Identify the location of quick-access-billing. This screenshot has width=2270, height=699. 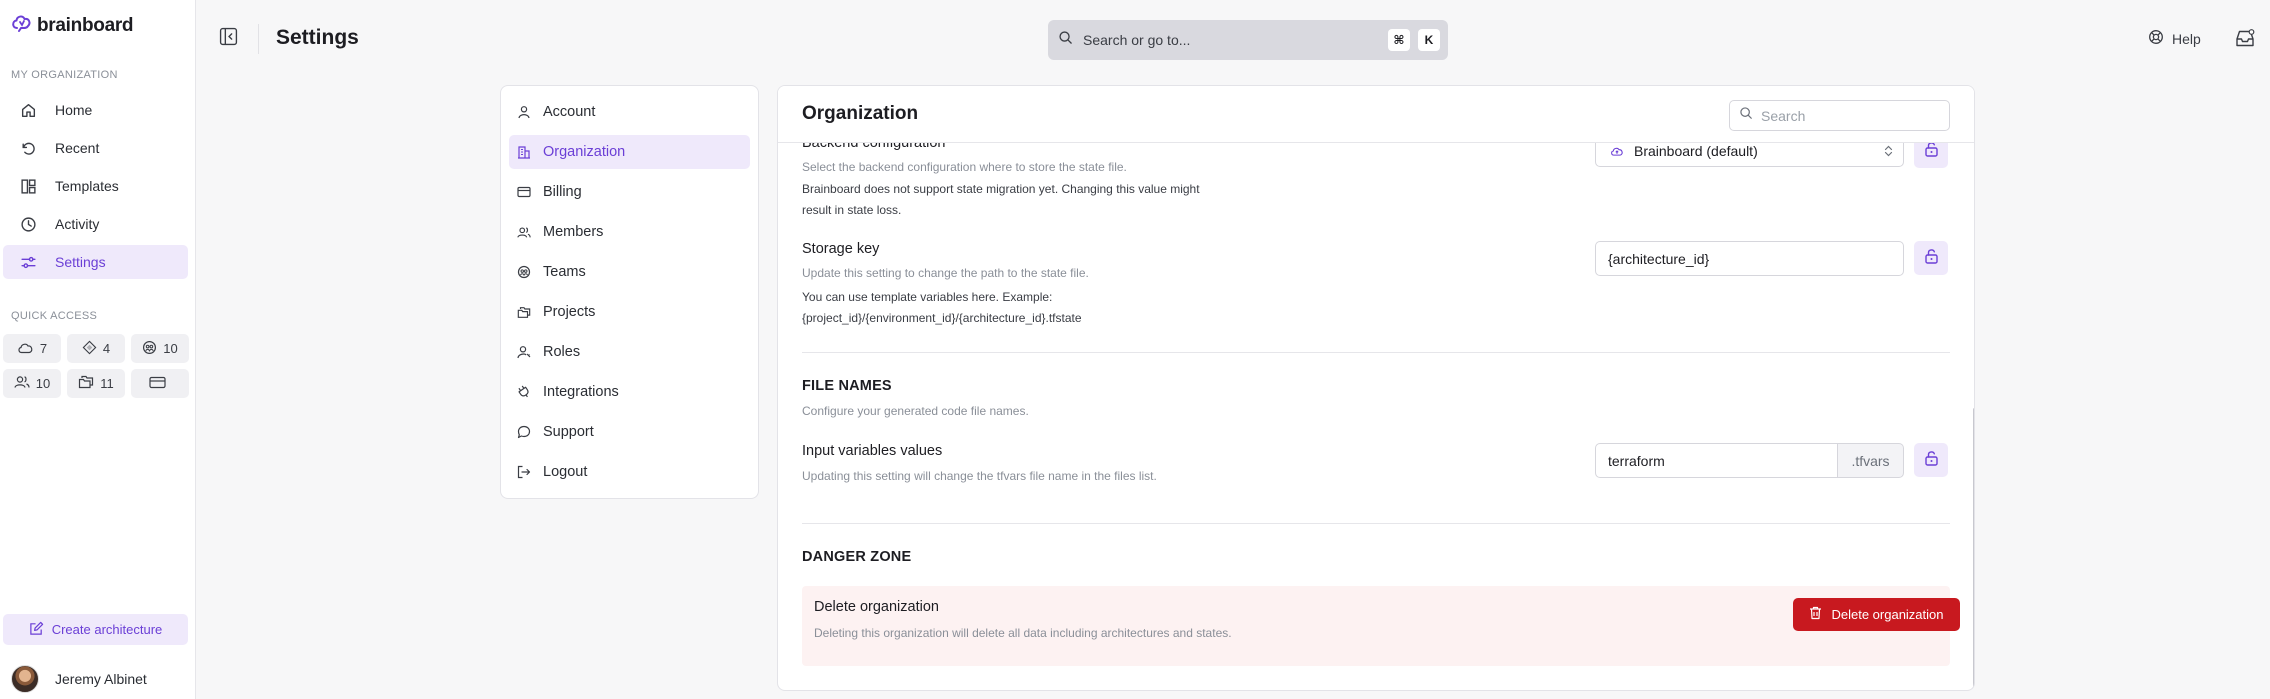
(160, 383).